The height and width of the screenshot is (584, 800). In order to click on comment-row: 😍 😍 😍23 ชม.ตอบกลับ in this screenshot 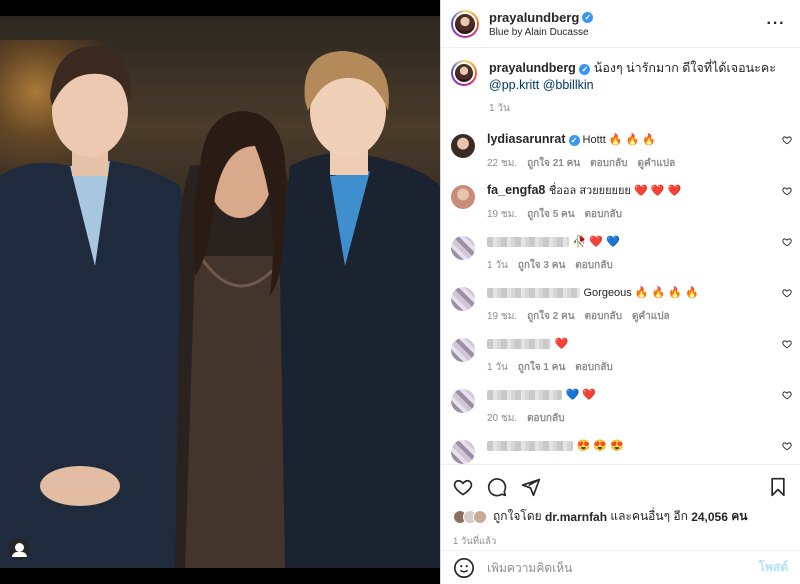, I will do `click(620, 445)`.